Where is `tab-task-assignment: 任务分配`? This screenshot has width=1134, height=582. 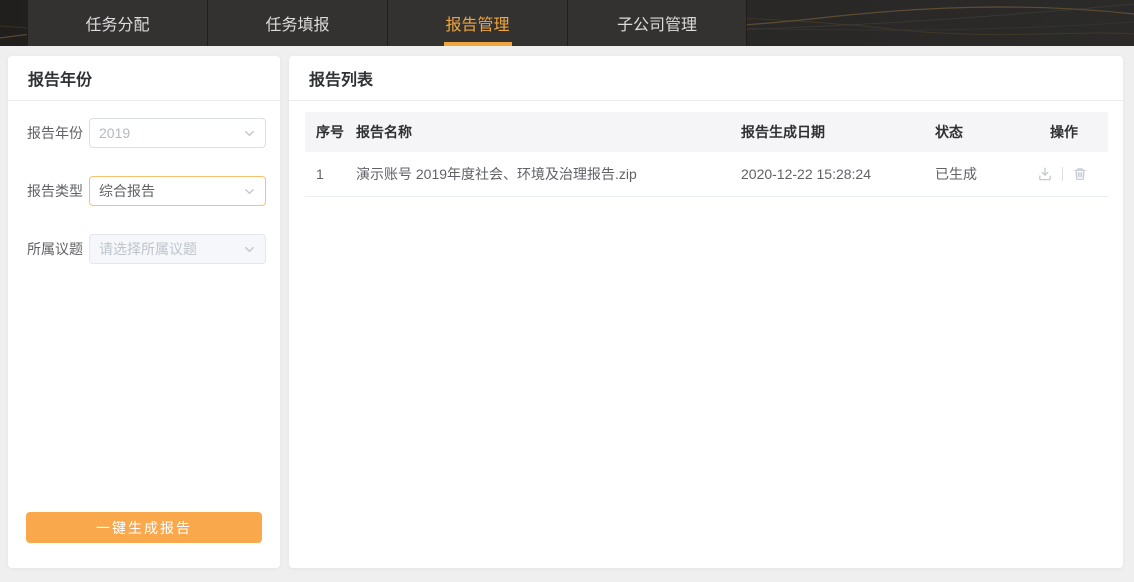
tab-task-assignment: 任务分配 is located at coordinates (117, 23).